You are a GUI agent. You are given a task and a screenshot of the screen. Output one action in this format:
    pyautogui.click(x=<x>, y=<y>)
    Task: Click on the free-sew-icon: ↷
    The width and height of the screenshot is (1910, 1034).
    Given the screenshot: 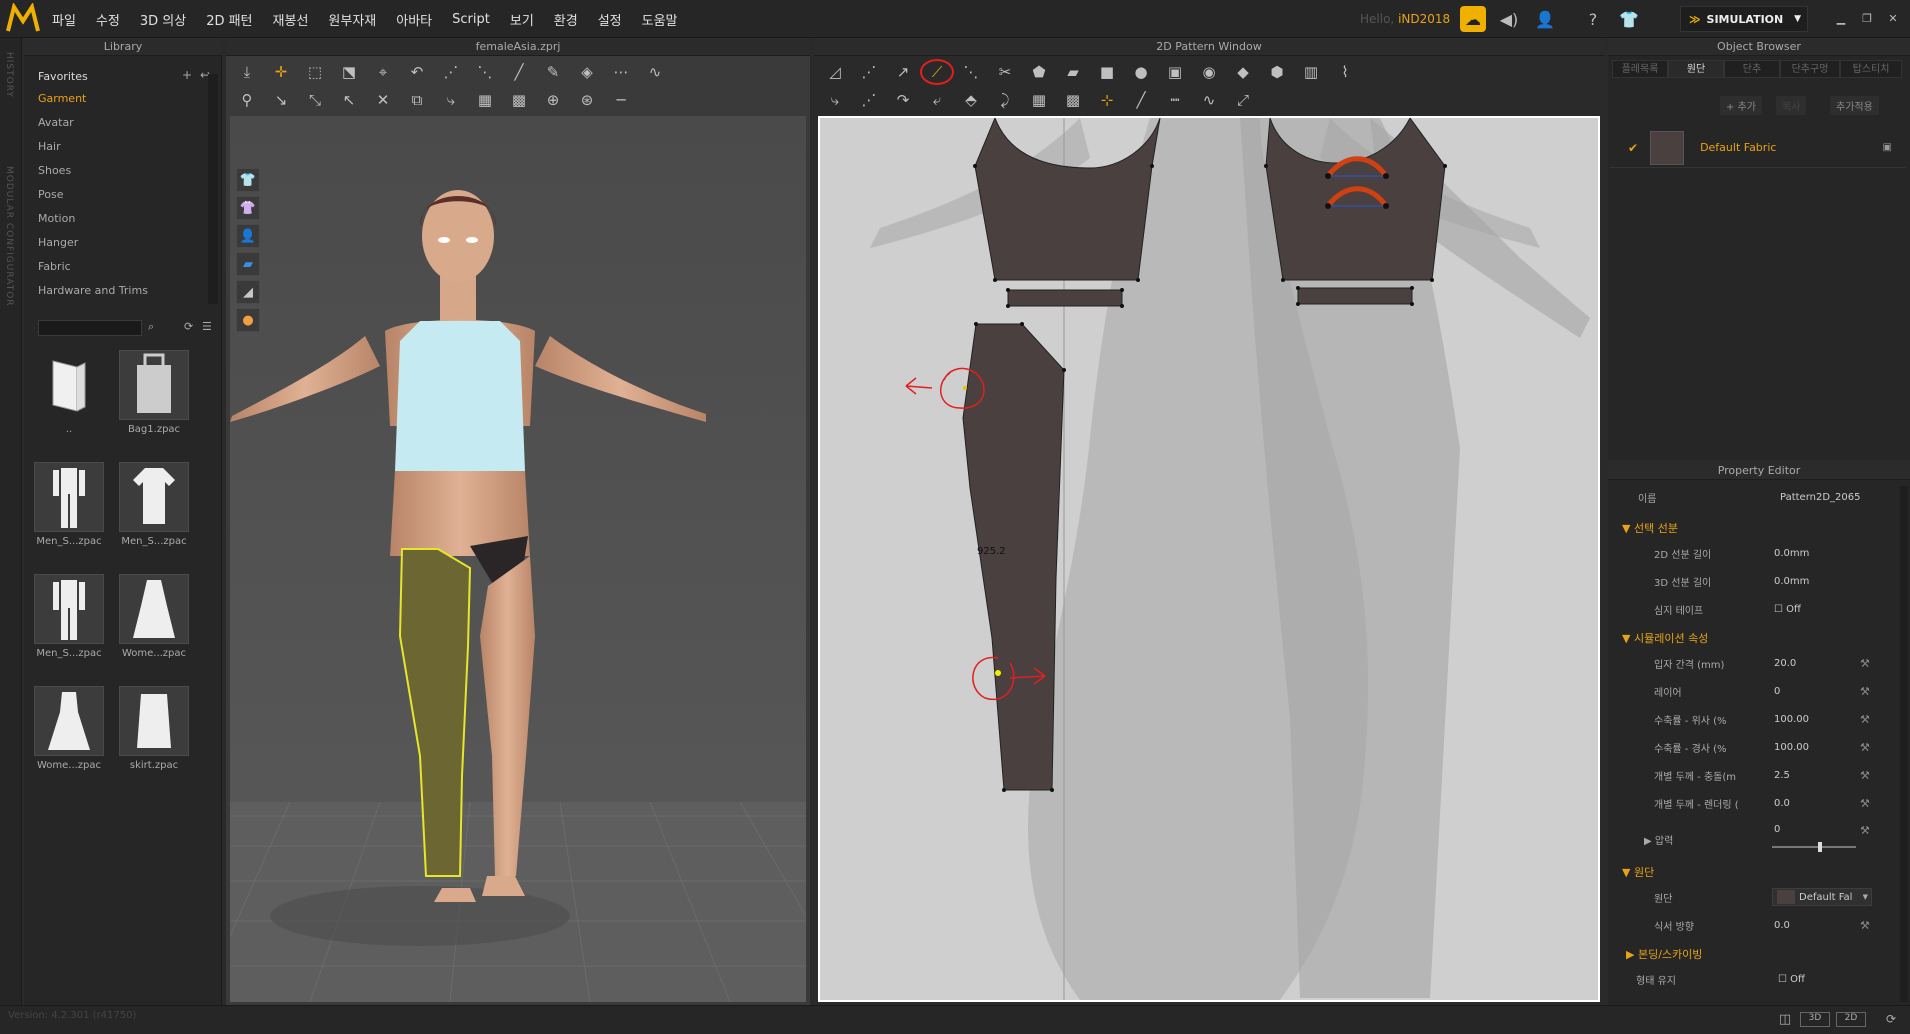 What is the action you would take?
    pyautogui.click(x=903, y=100)
    